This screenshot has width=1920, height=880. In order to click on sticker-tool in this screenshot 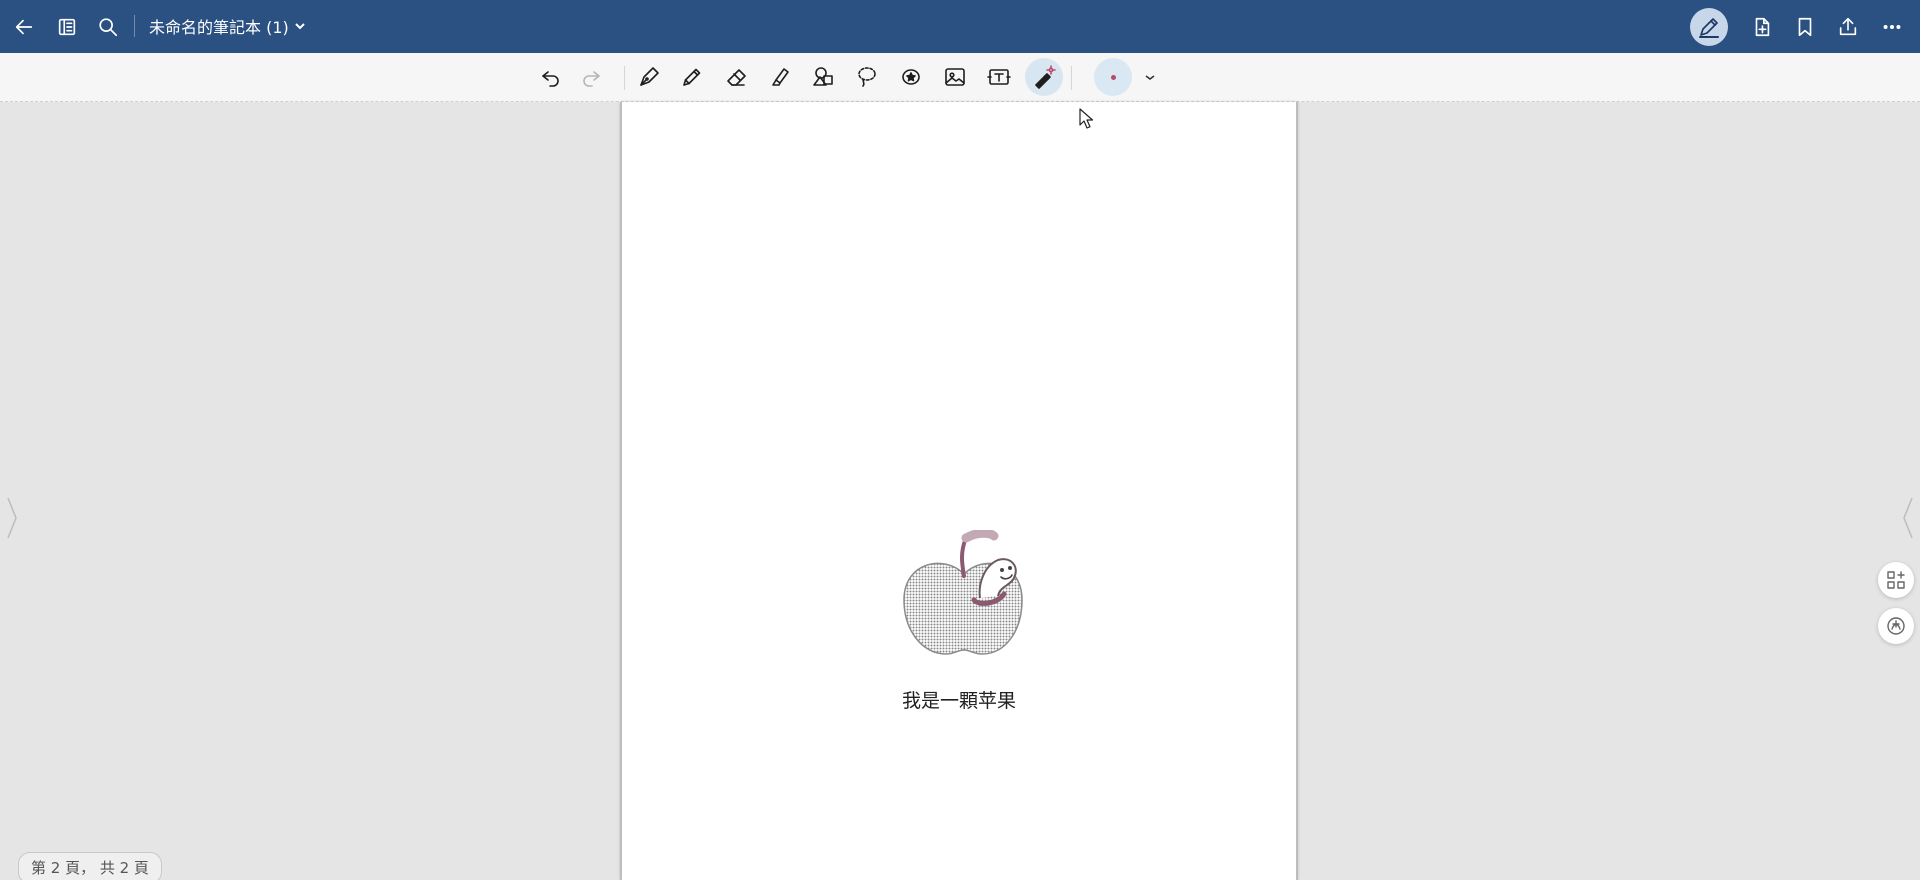, I will do `click(911, 77)`.